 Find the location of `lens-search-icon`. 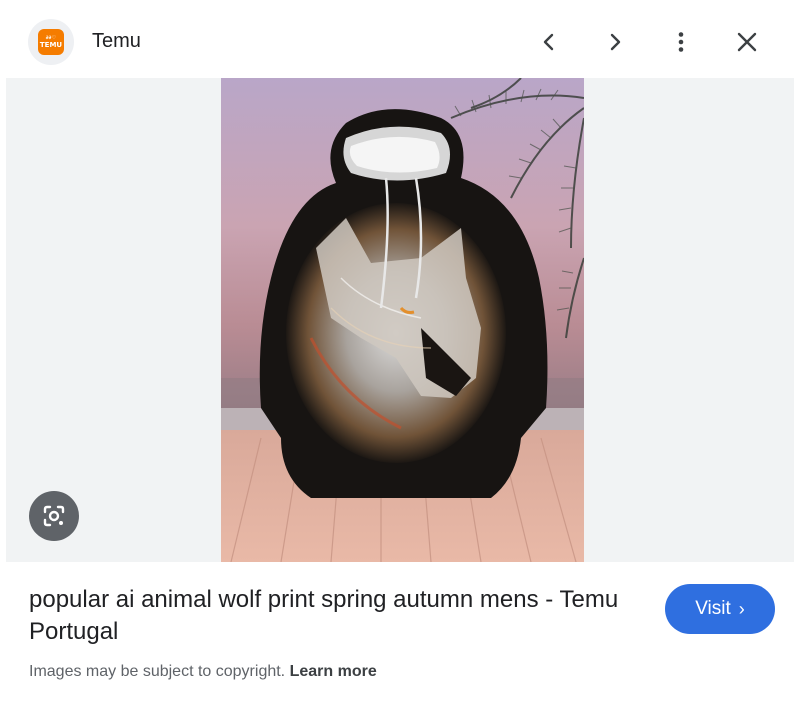

lens-search-icon is located at coordinates (54, 516).